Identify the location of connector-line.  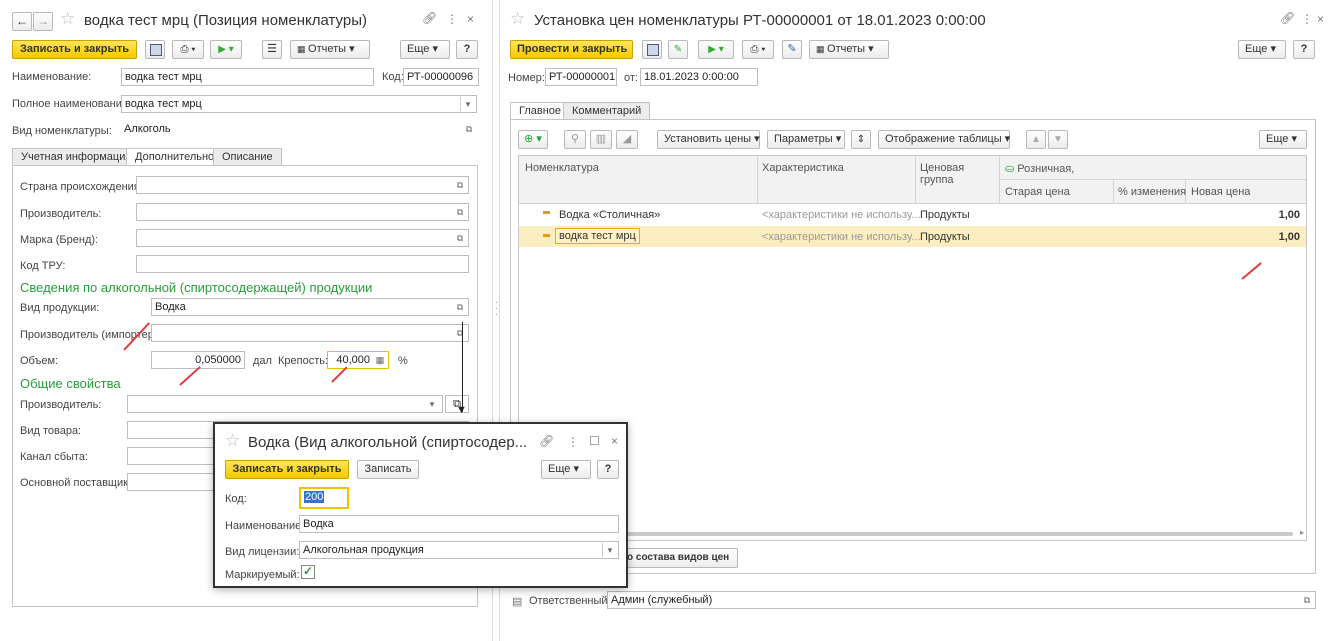
(462, 367).